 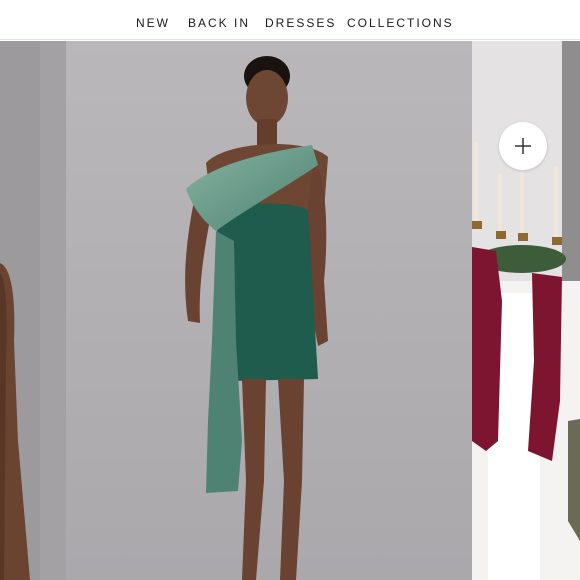 I want to click on nav-item-collections: COLLECTIONS, so click(x=400, y=23).